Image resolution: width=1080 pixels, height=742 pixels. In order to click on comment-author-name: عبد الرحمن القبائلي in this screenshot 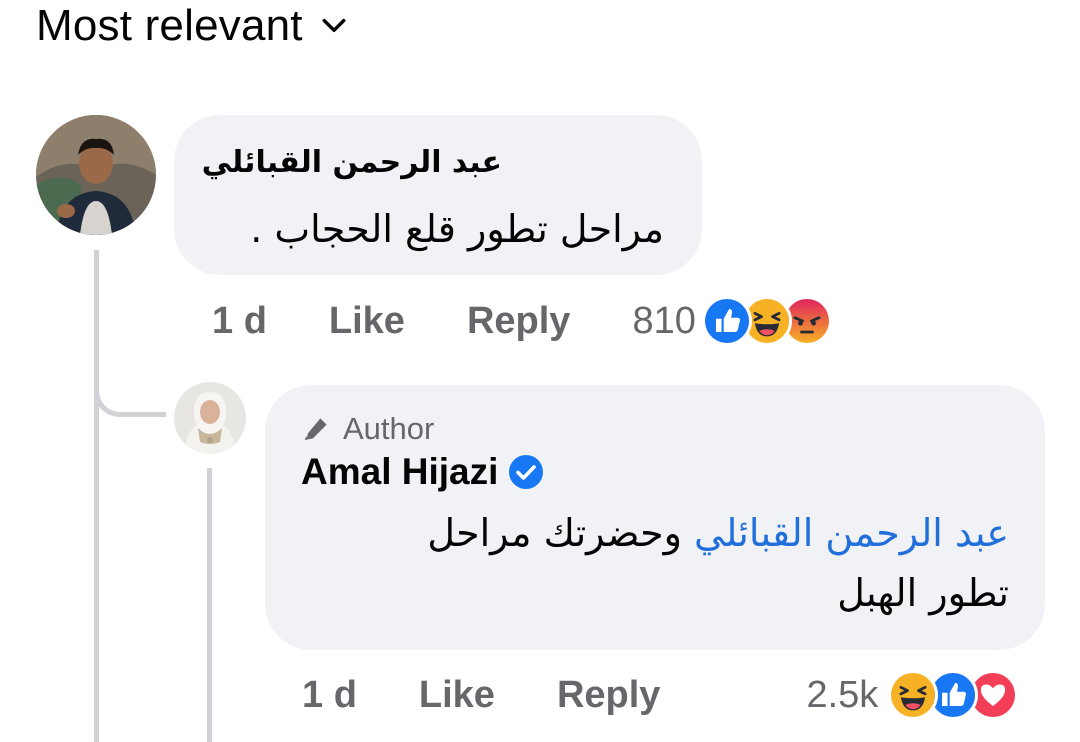, I will do `click(352, 162)`.